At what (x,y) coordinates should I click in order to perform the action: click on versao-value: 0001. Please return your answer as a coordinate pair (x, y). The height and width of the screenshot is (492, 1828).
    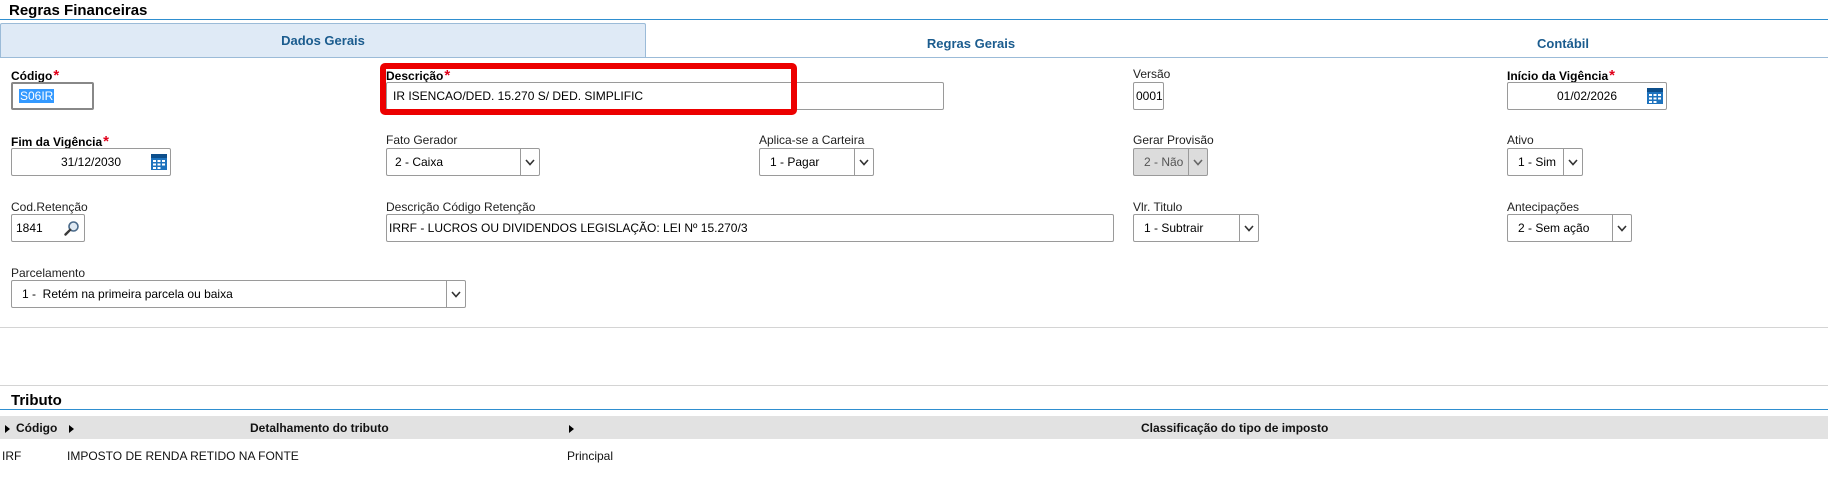
    Looking at the image, I should click on (1149, 96).